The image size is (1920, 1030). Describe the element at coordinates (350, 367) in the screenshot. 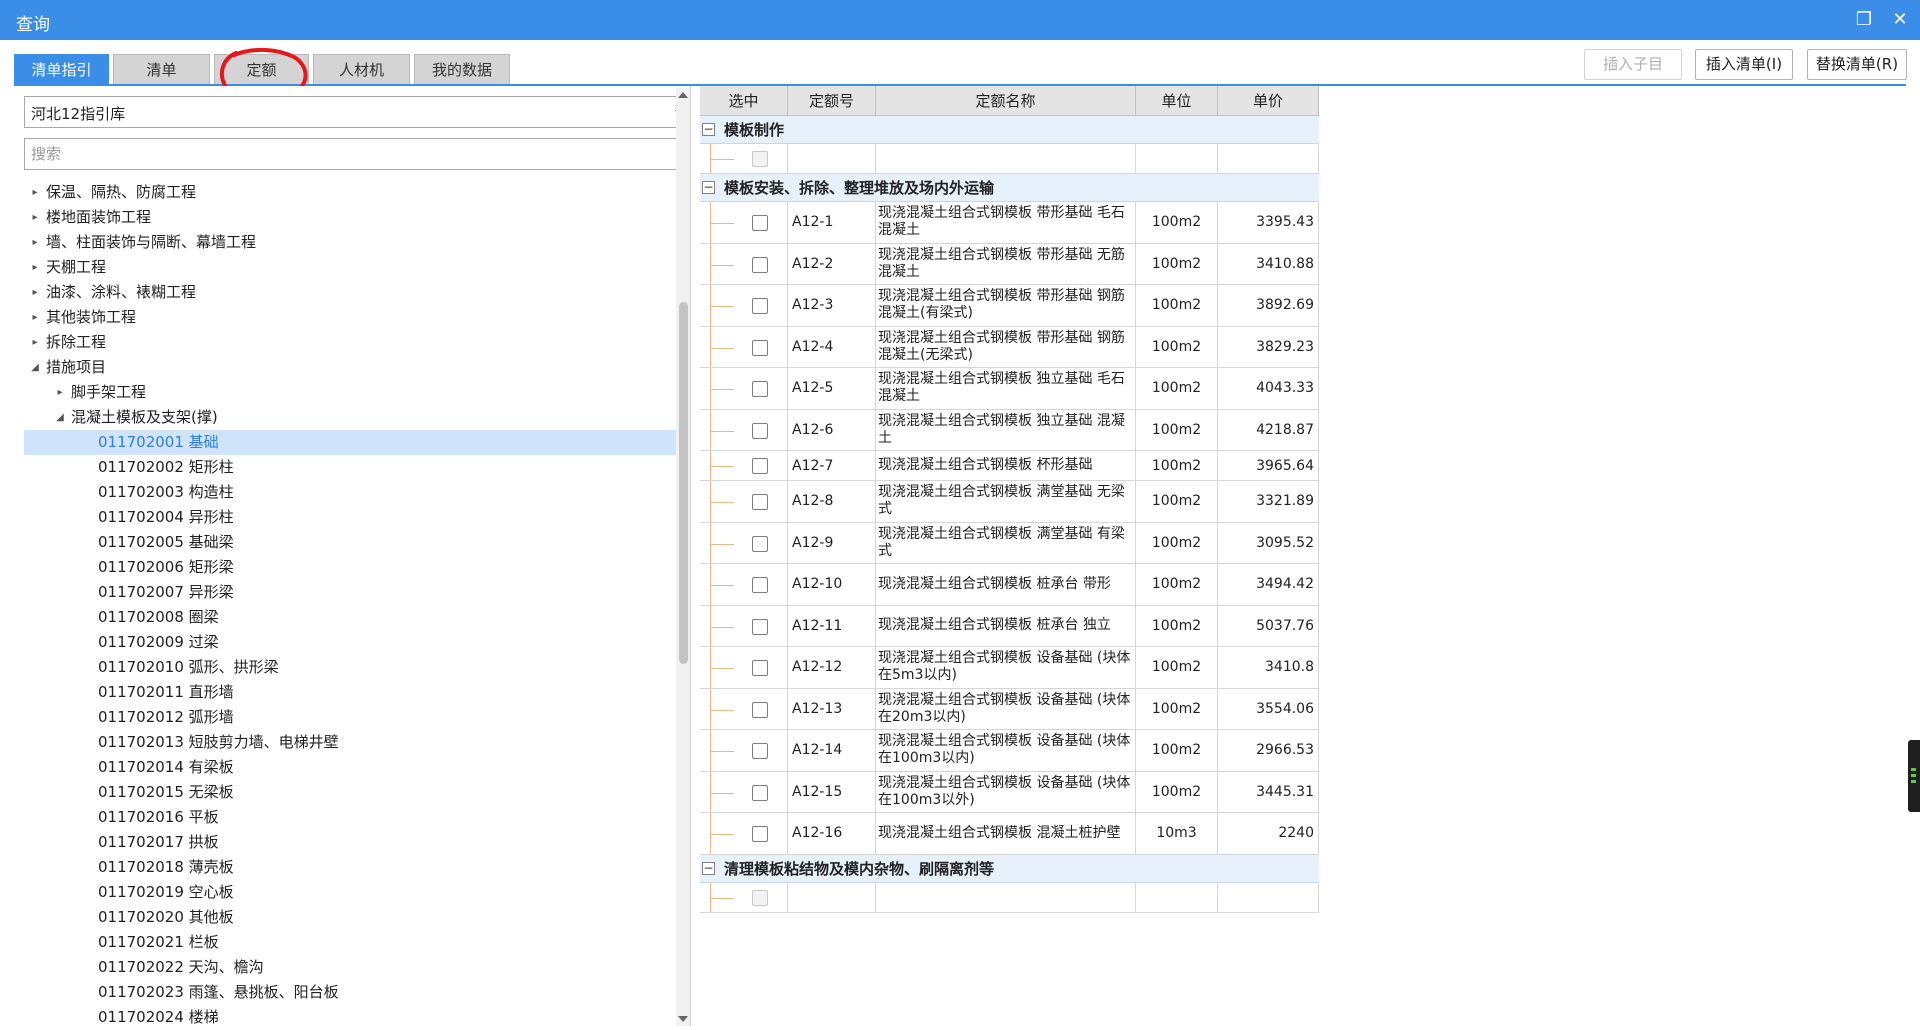

I see `tree-node: ◢ 措施项目` at that location.